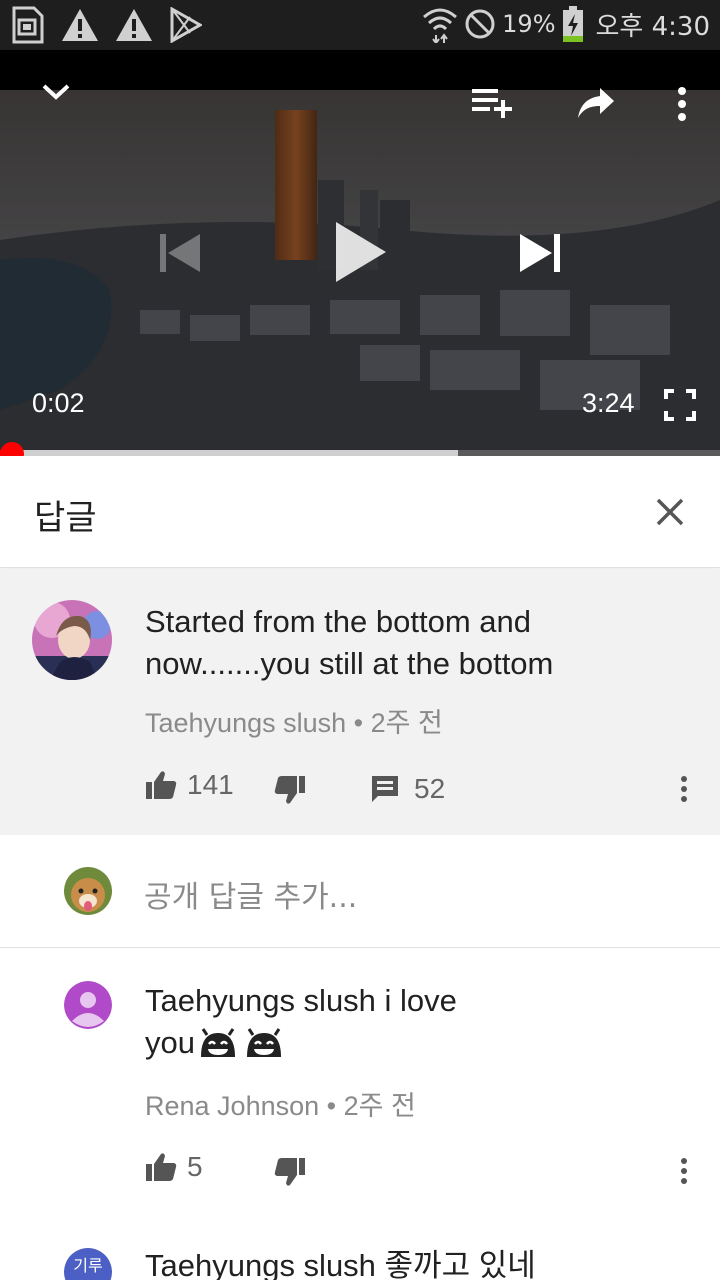  Describe the element at coordinates (170, 1042) in the screenshot. I see `reply-text-you: you` at that location.